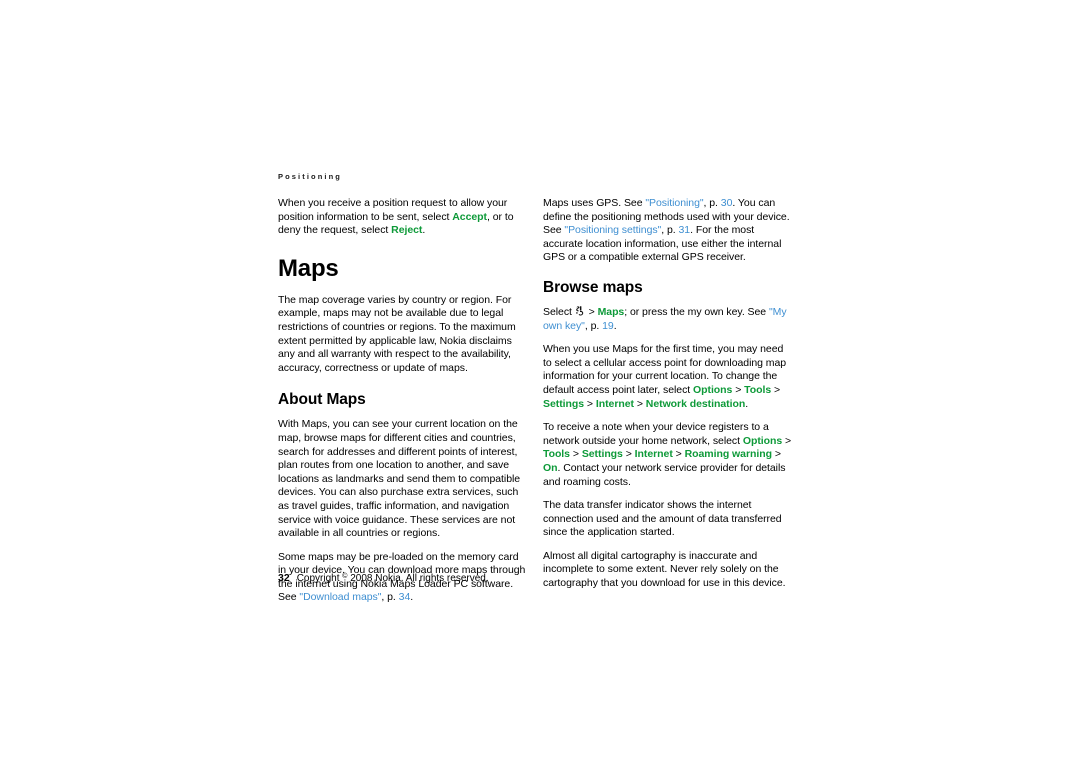 Image resolution: width=1080 pixels, height=763 pixels. What do you see at coordinates (594, 203) in the screenshot?
I see `text-fragment: Maps uses GPS. See` at bounding box center [594, 203].